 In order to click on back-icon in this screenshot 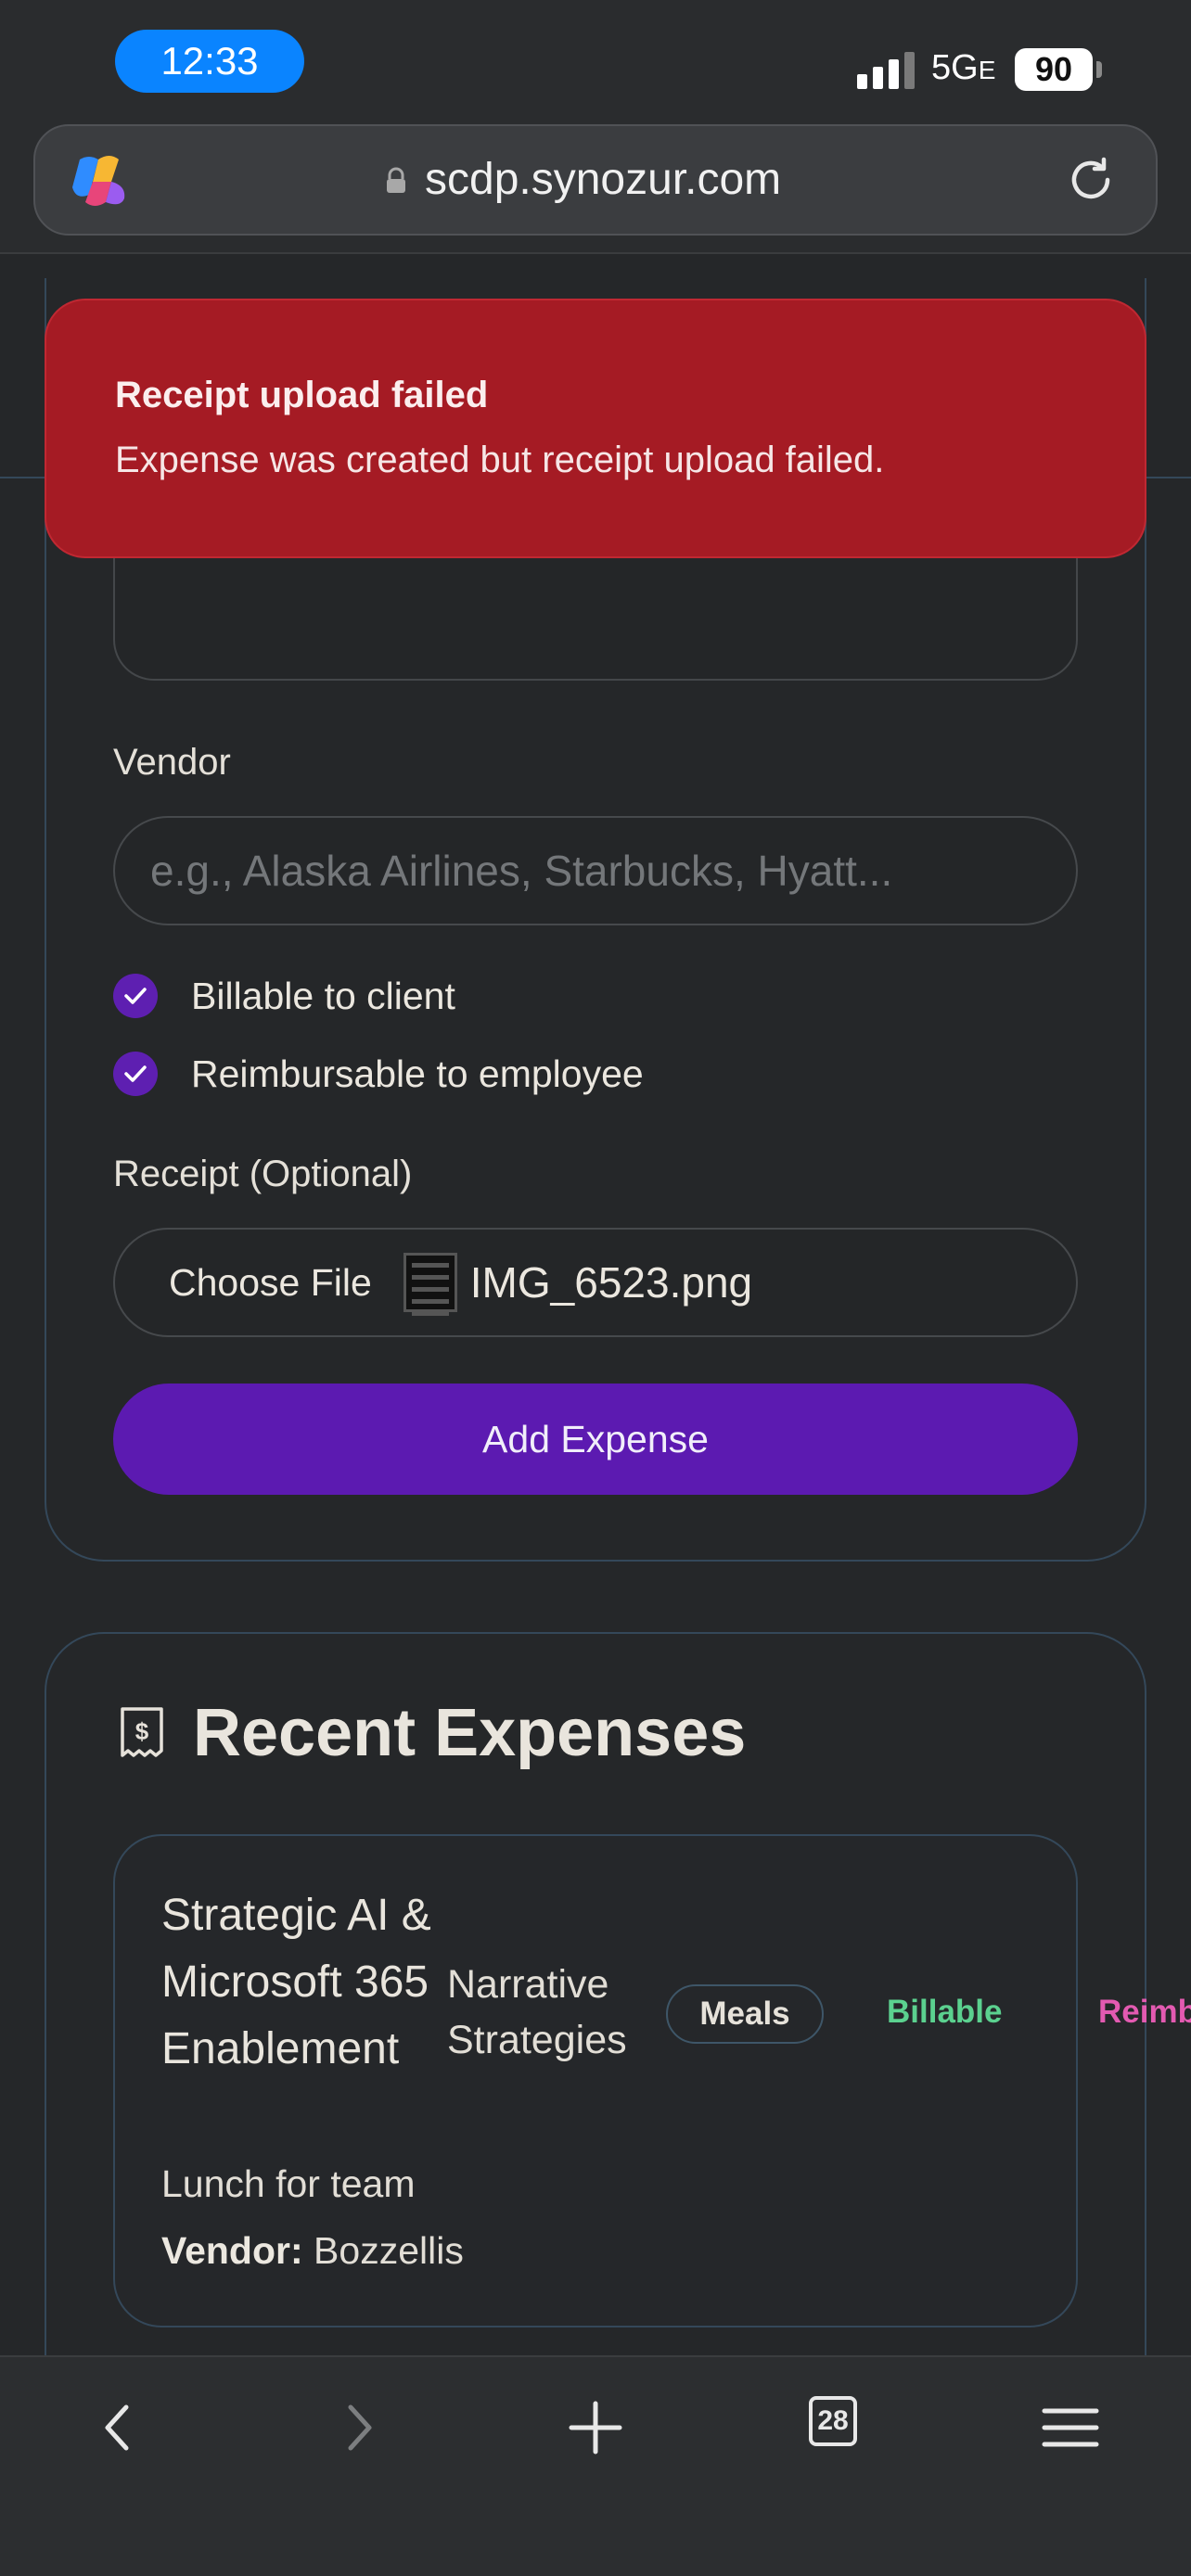, I will do `click(117, 2427)`.